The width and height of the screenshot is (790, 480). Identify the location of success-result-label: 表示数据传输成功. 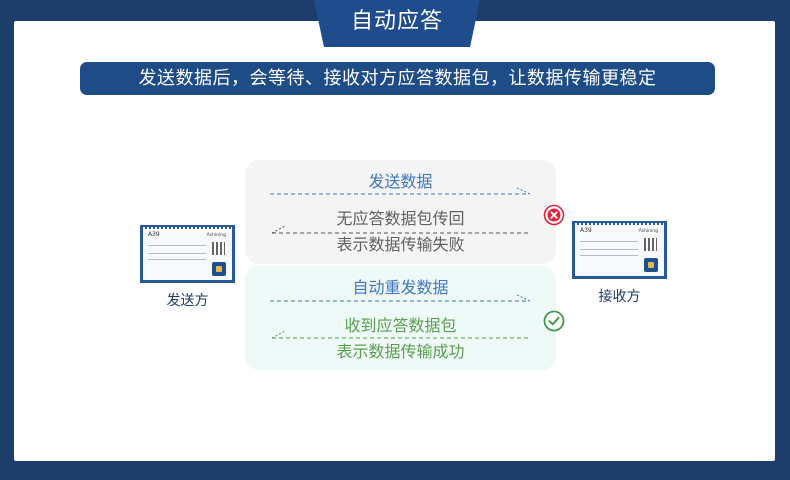
(400, 351).